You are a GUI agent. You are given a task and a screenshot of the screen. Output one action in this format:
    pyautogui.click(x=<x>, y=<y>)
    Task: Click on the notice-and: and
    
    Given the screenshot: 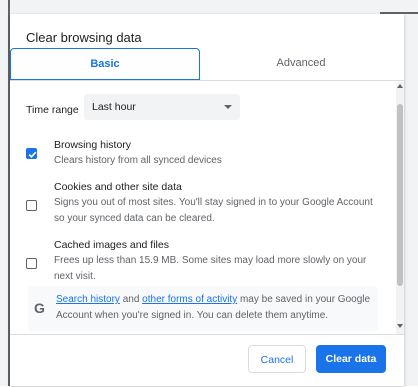 What is the action you would take?
    pyautogui.click(x=131, y=299)
    